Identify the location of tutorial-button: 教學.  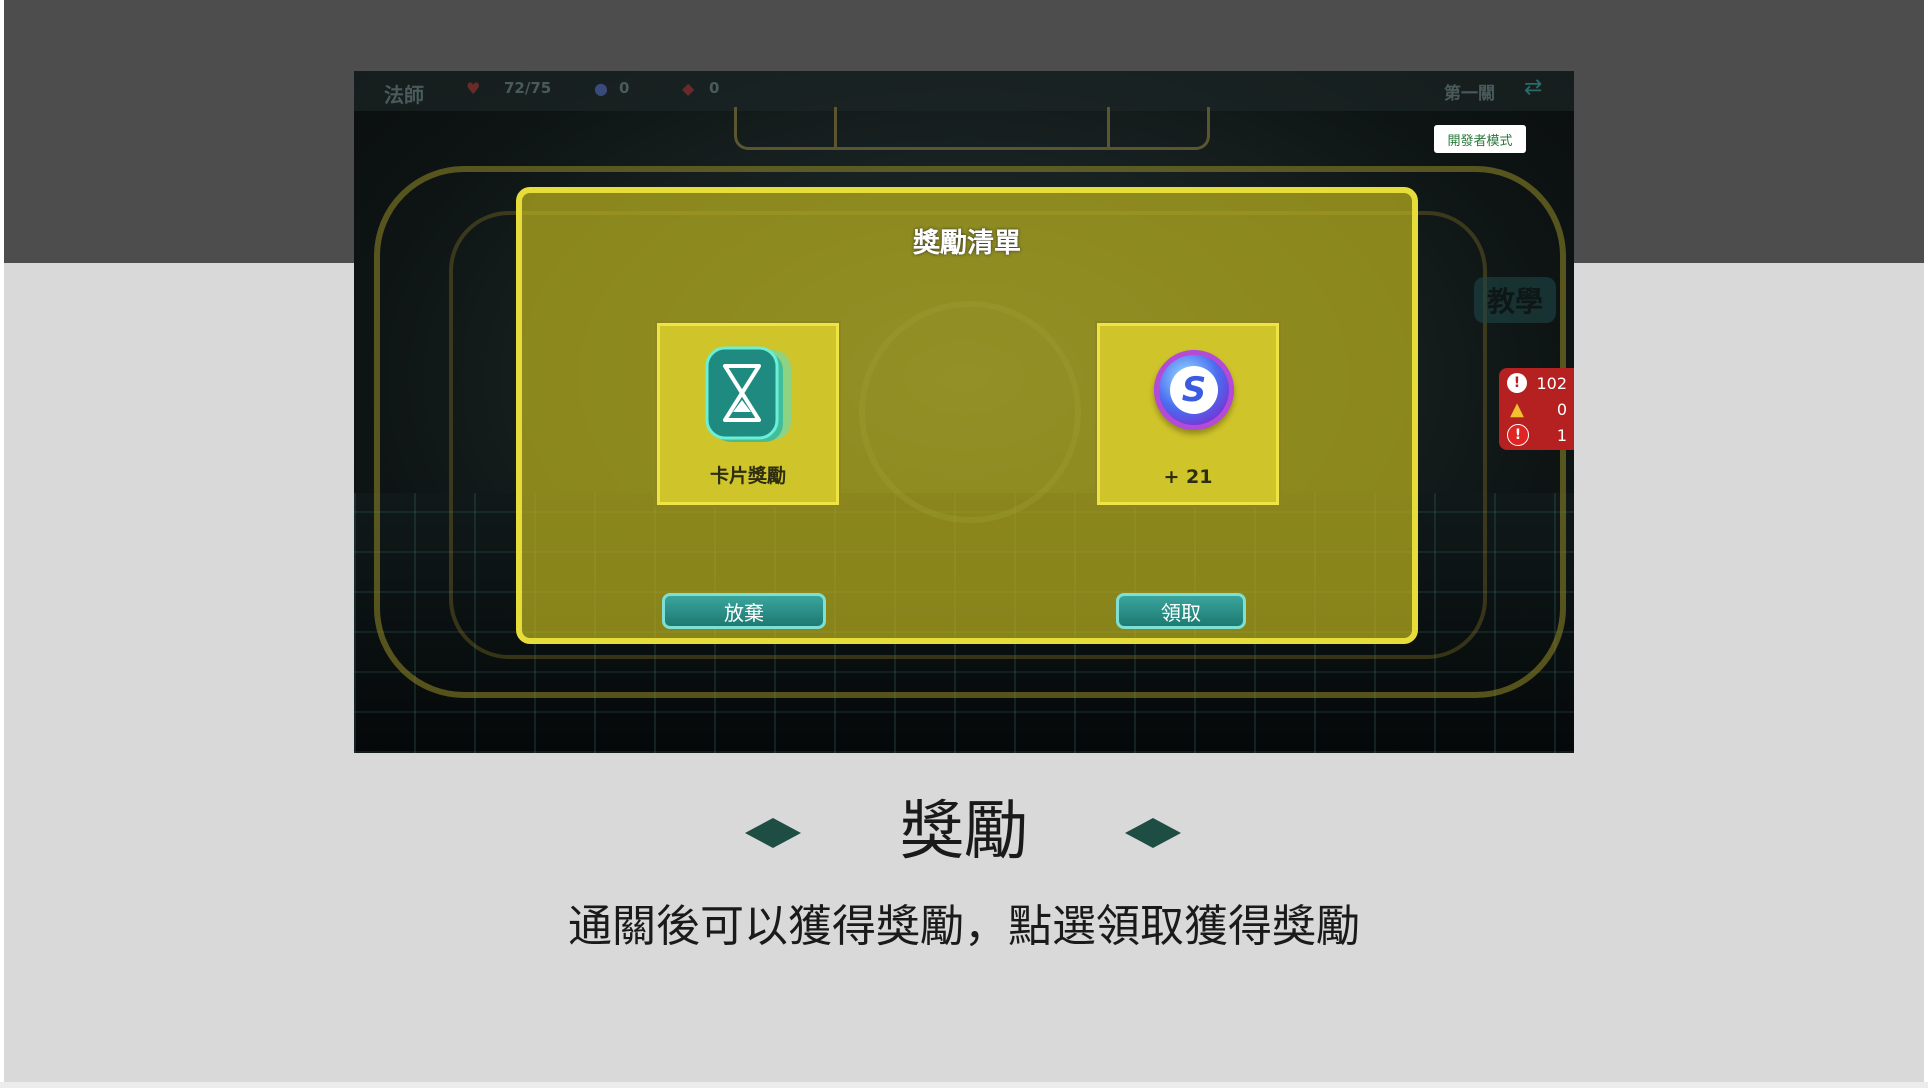
(1515, 300).